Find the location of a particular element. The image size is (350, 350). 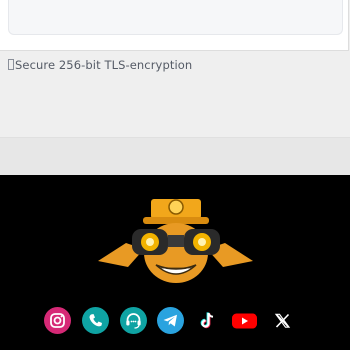

support-link is located at coordinates (133, 320).